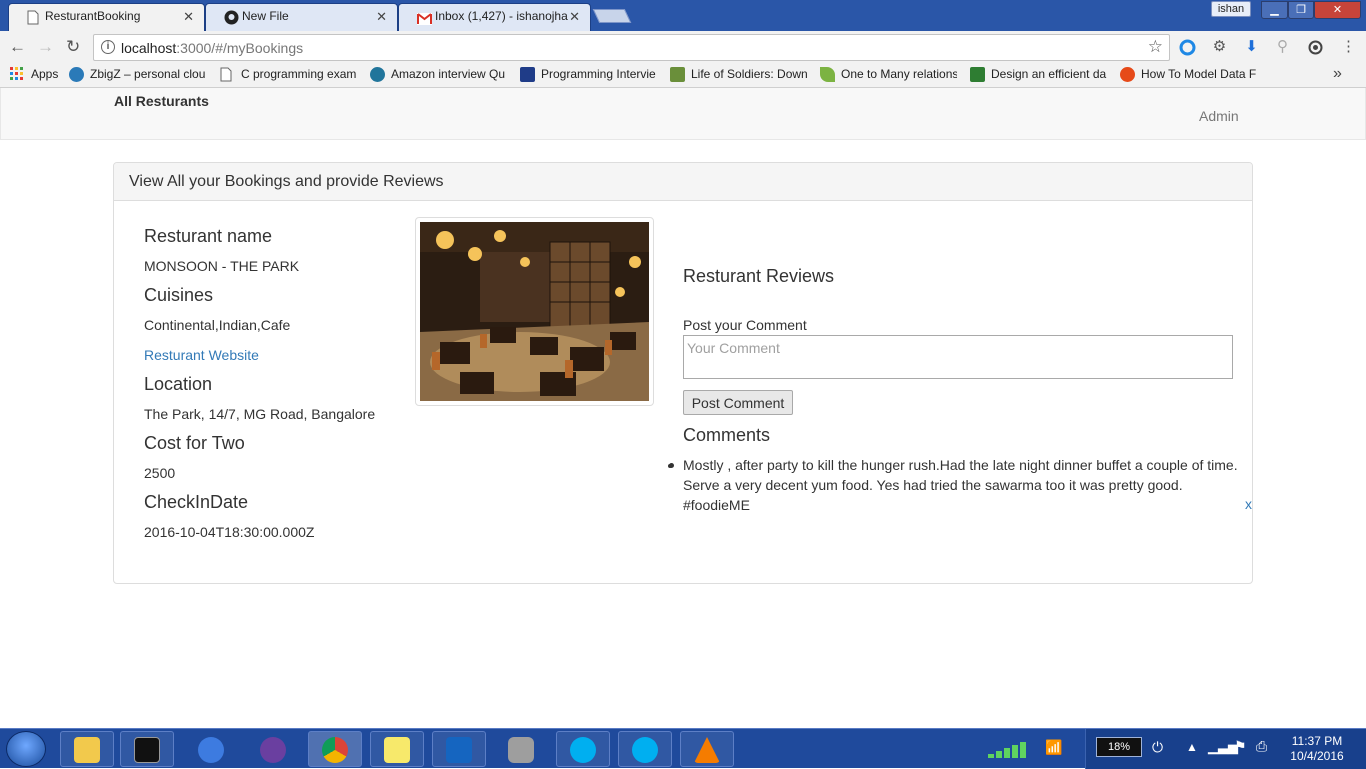  Describe the element at coordinates (1192, 747) in the screenshot. I see `chevron-up-icon: ▲` at that location.